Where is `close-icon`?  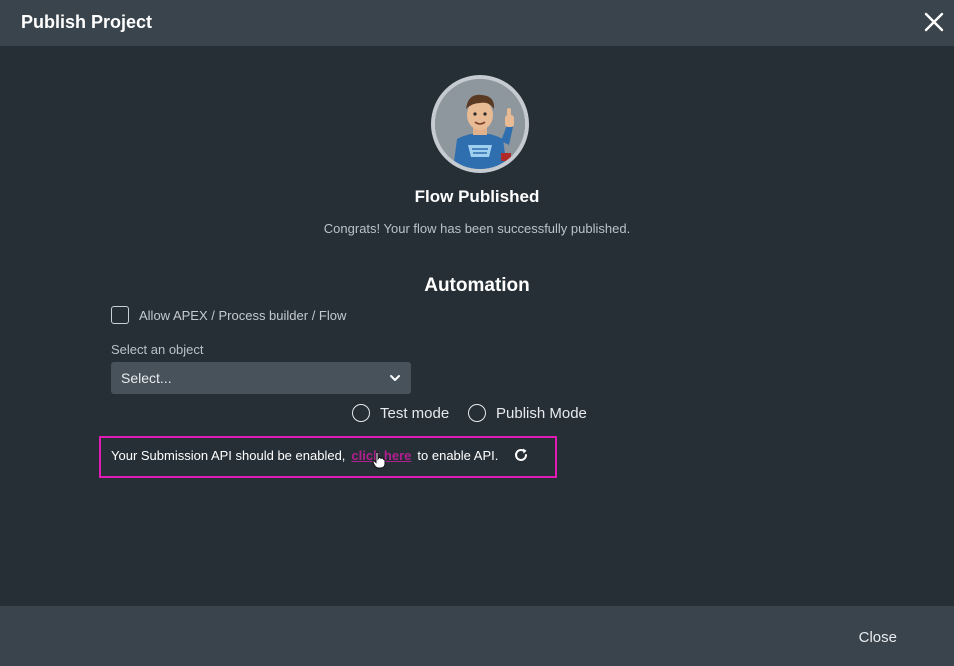 close-icon is located at coordinates (934, 22).